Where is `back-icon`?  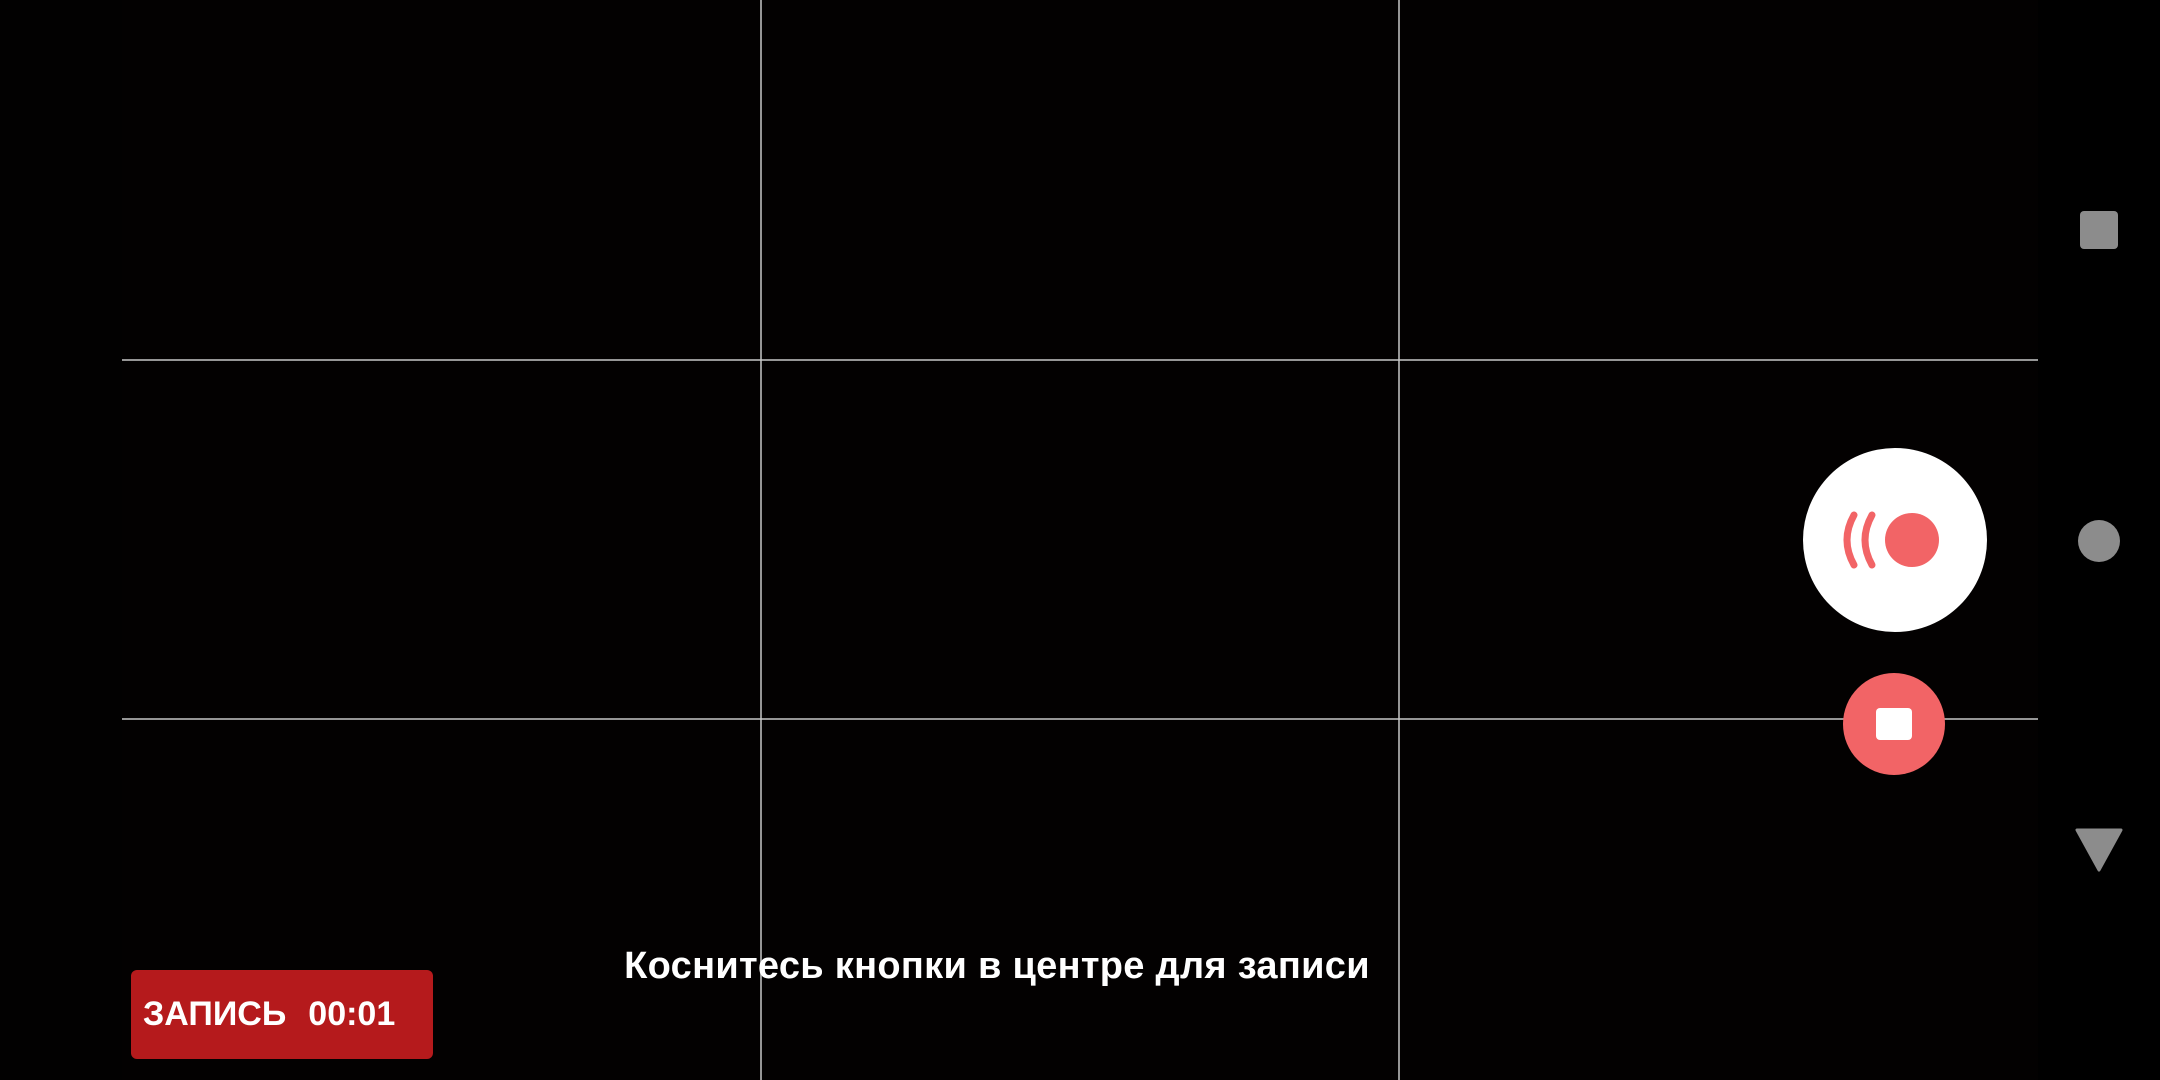 back-icon is located at coordinates (2099, 850).